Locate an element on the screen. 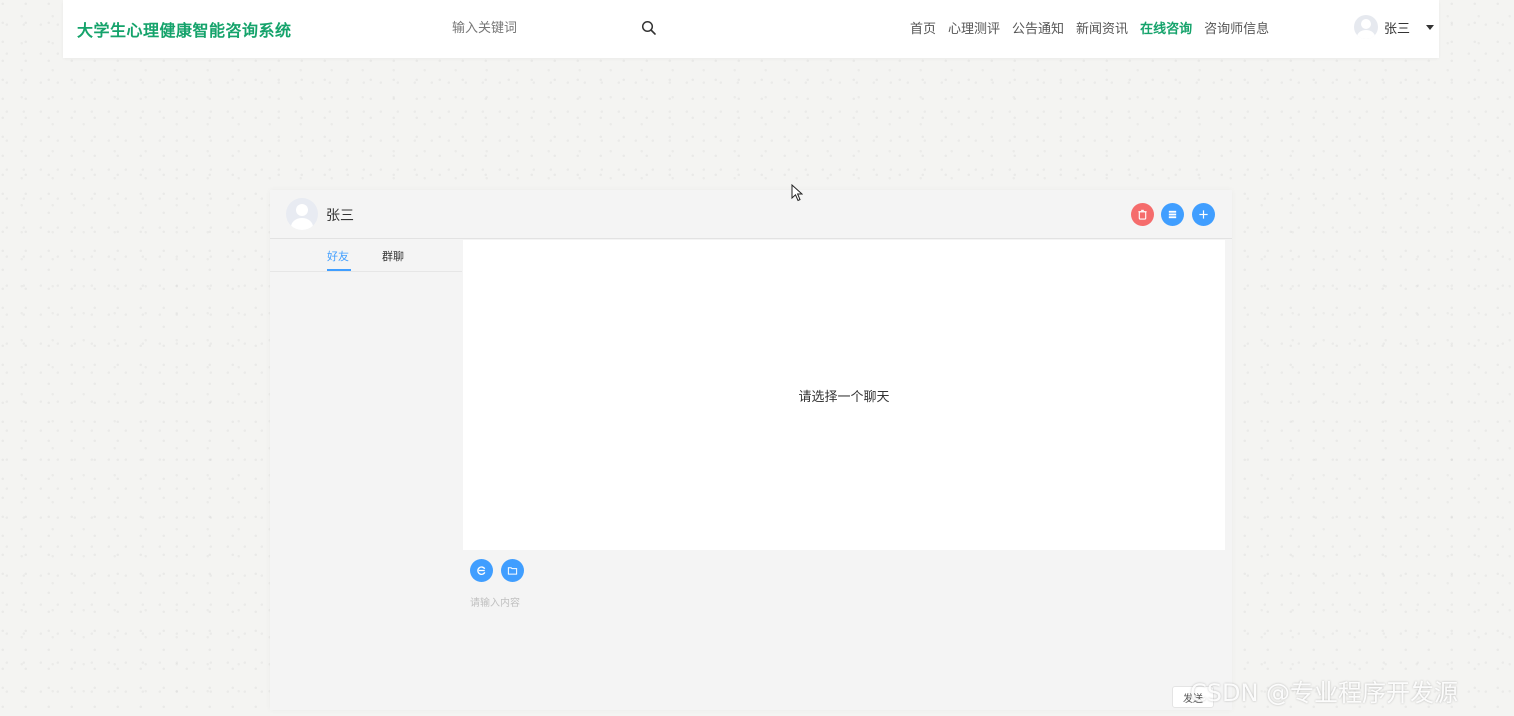  delete-button is located at coordinates (1142, 214).